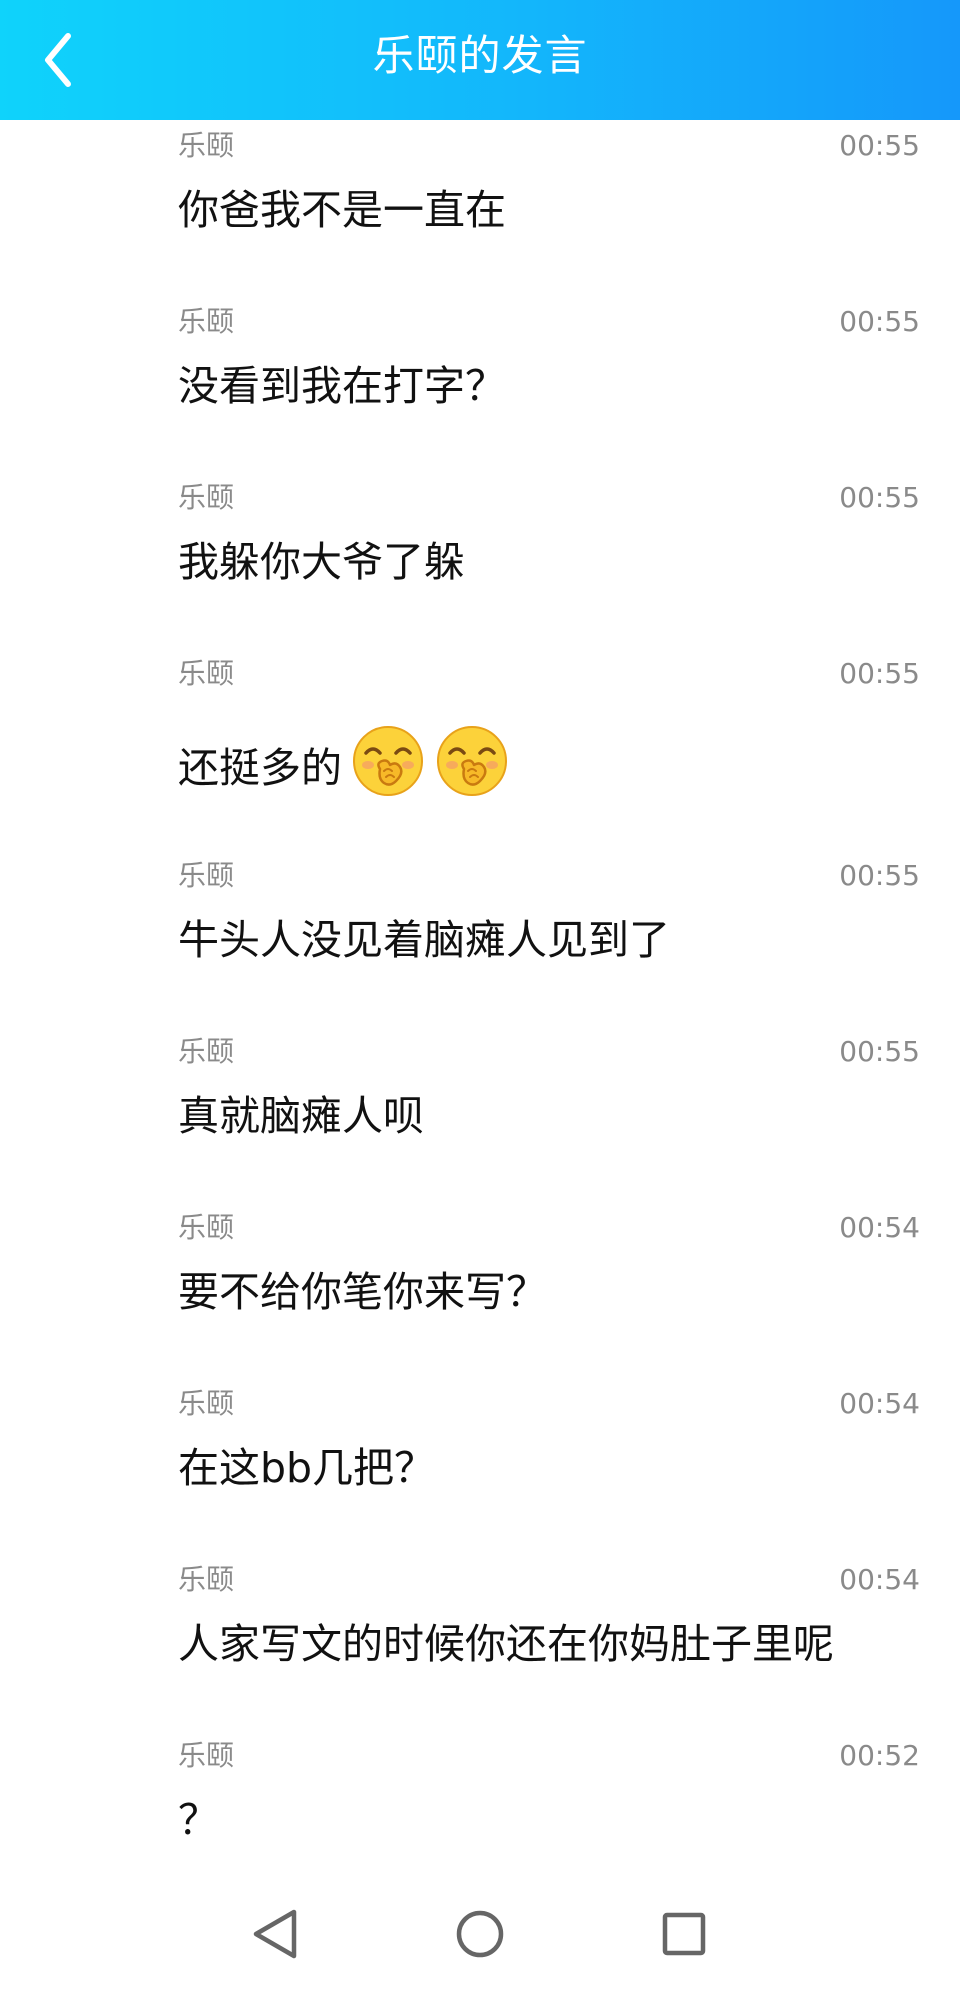 The image size is (960, 2000). What do you see at coordinates (362, 1292) in the screenshot?
I see `message-text: 要不给你笔你来写？` at bounding box center [362, 1292].